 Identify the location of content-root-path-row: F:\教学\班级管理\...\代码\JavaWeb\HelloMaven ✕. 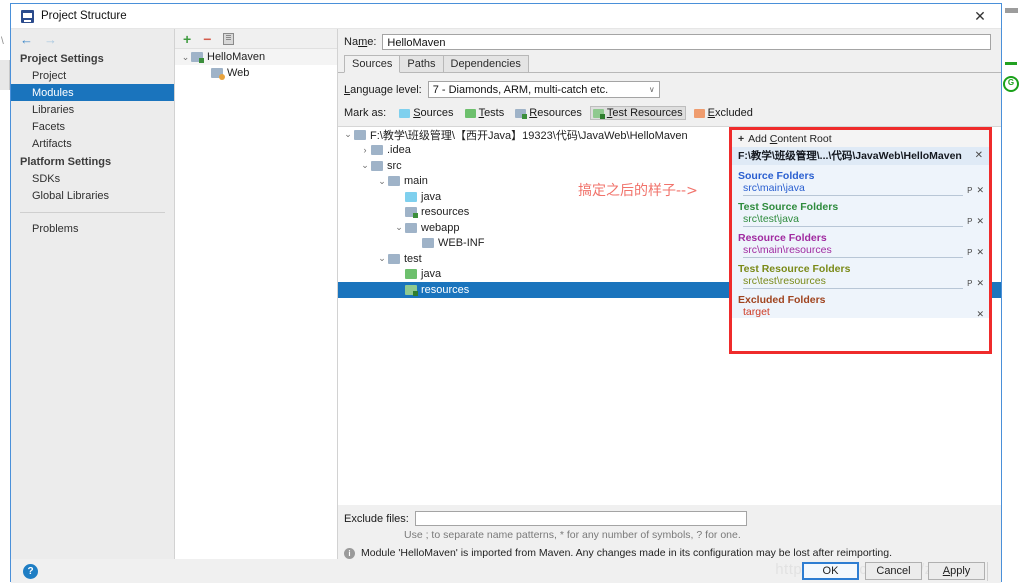
(860, 156).